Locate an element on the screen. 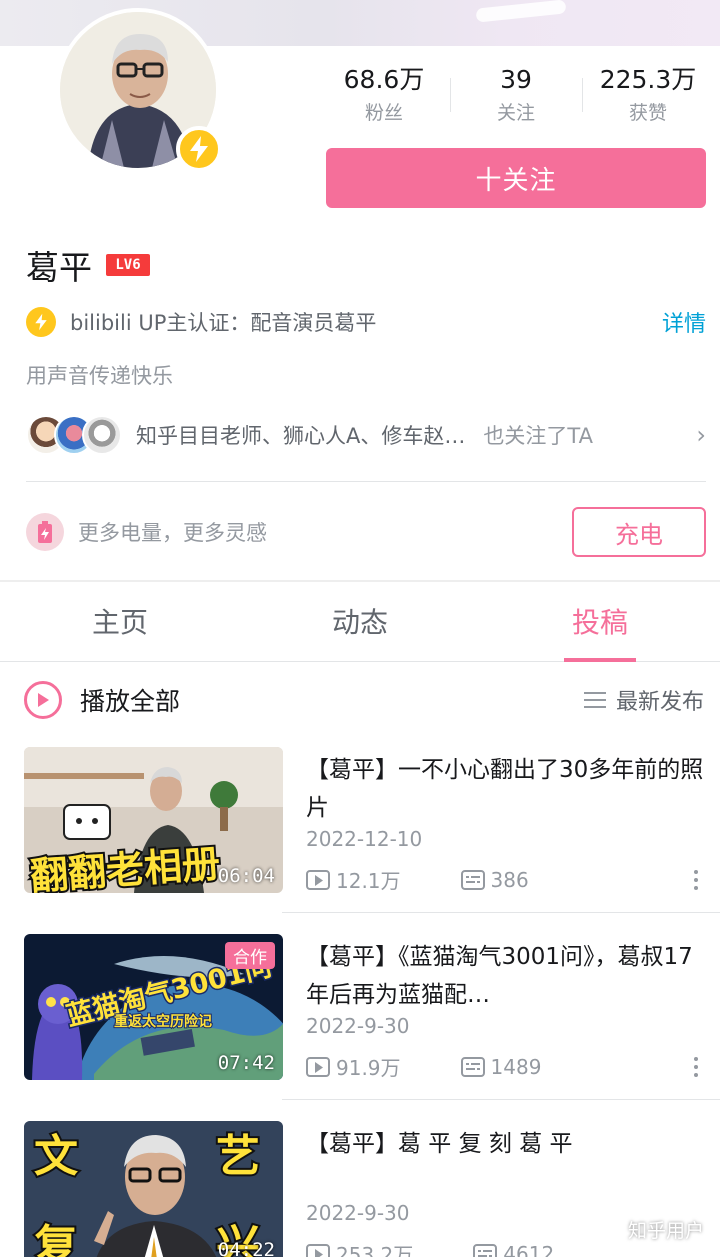 This screenshot has height=1257, width=720. video-meta: 12.1万 386 is located at coordinates (505, 879).